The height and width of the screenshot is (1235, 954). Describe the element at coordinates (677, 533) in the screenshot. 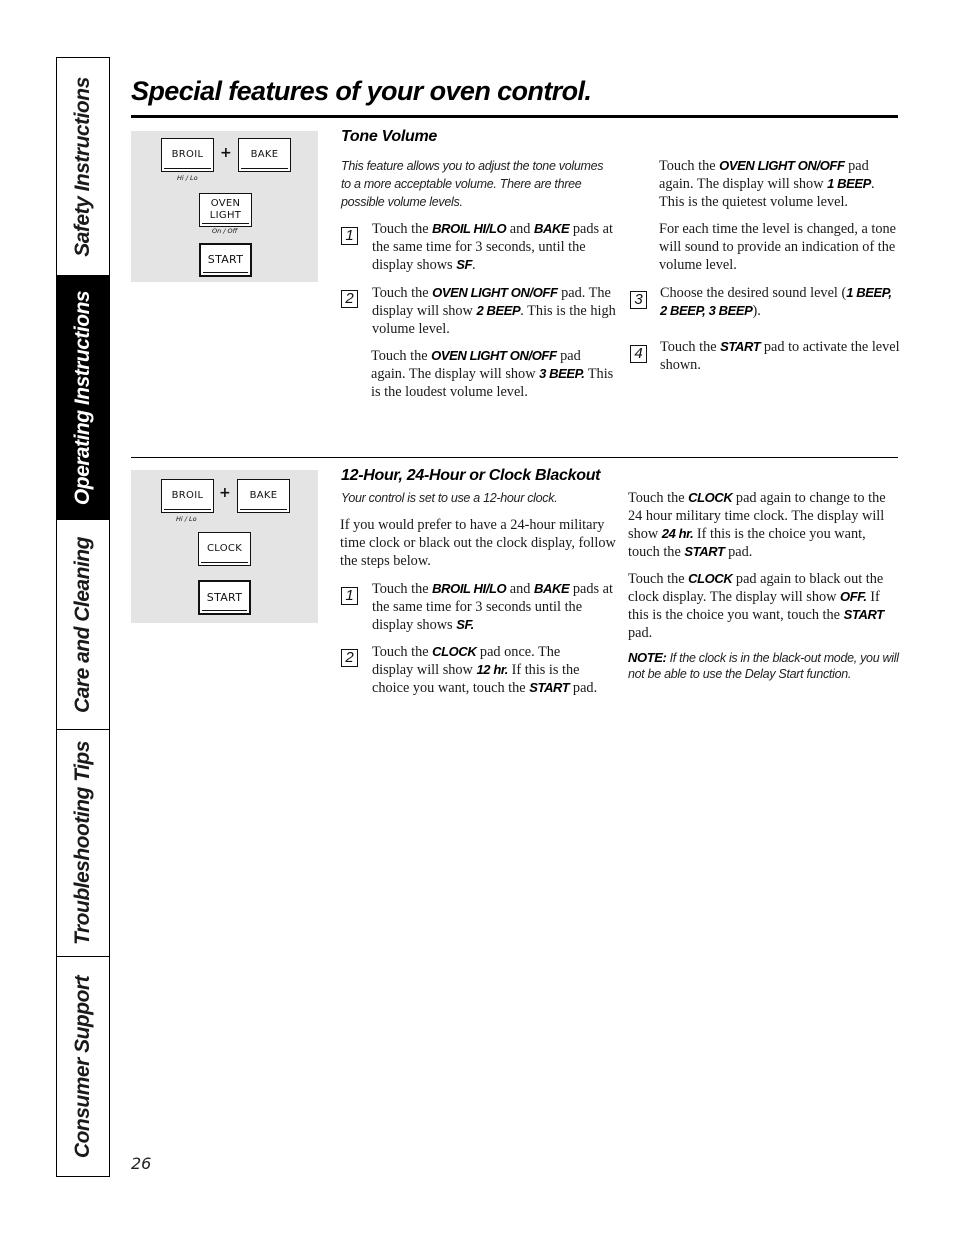

I see `display-text: 24 hr.` at that location.